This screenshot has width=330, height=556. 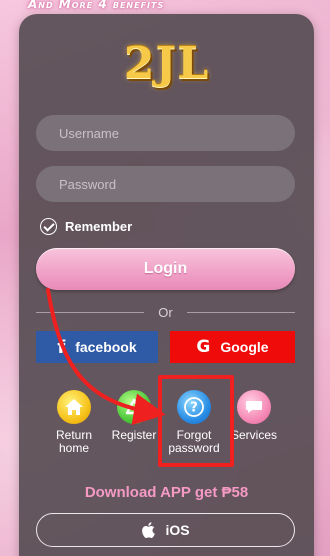 I want to click on chat-icon, so click(x=254, y=407).